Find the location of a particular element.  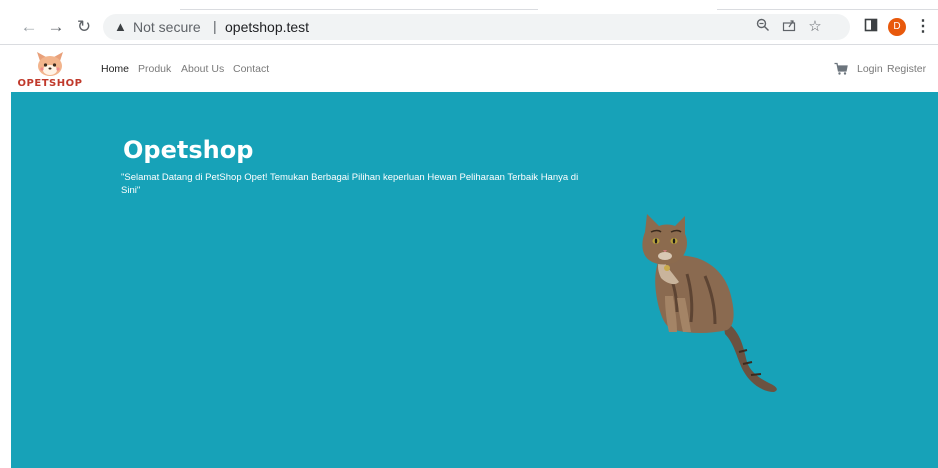

arrow-right-icon: → is located at coordinates (56, 27).